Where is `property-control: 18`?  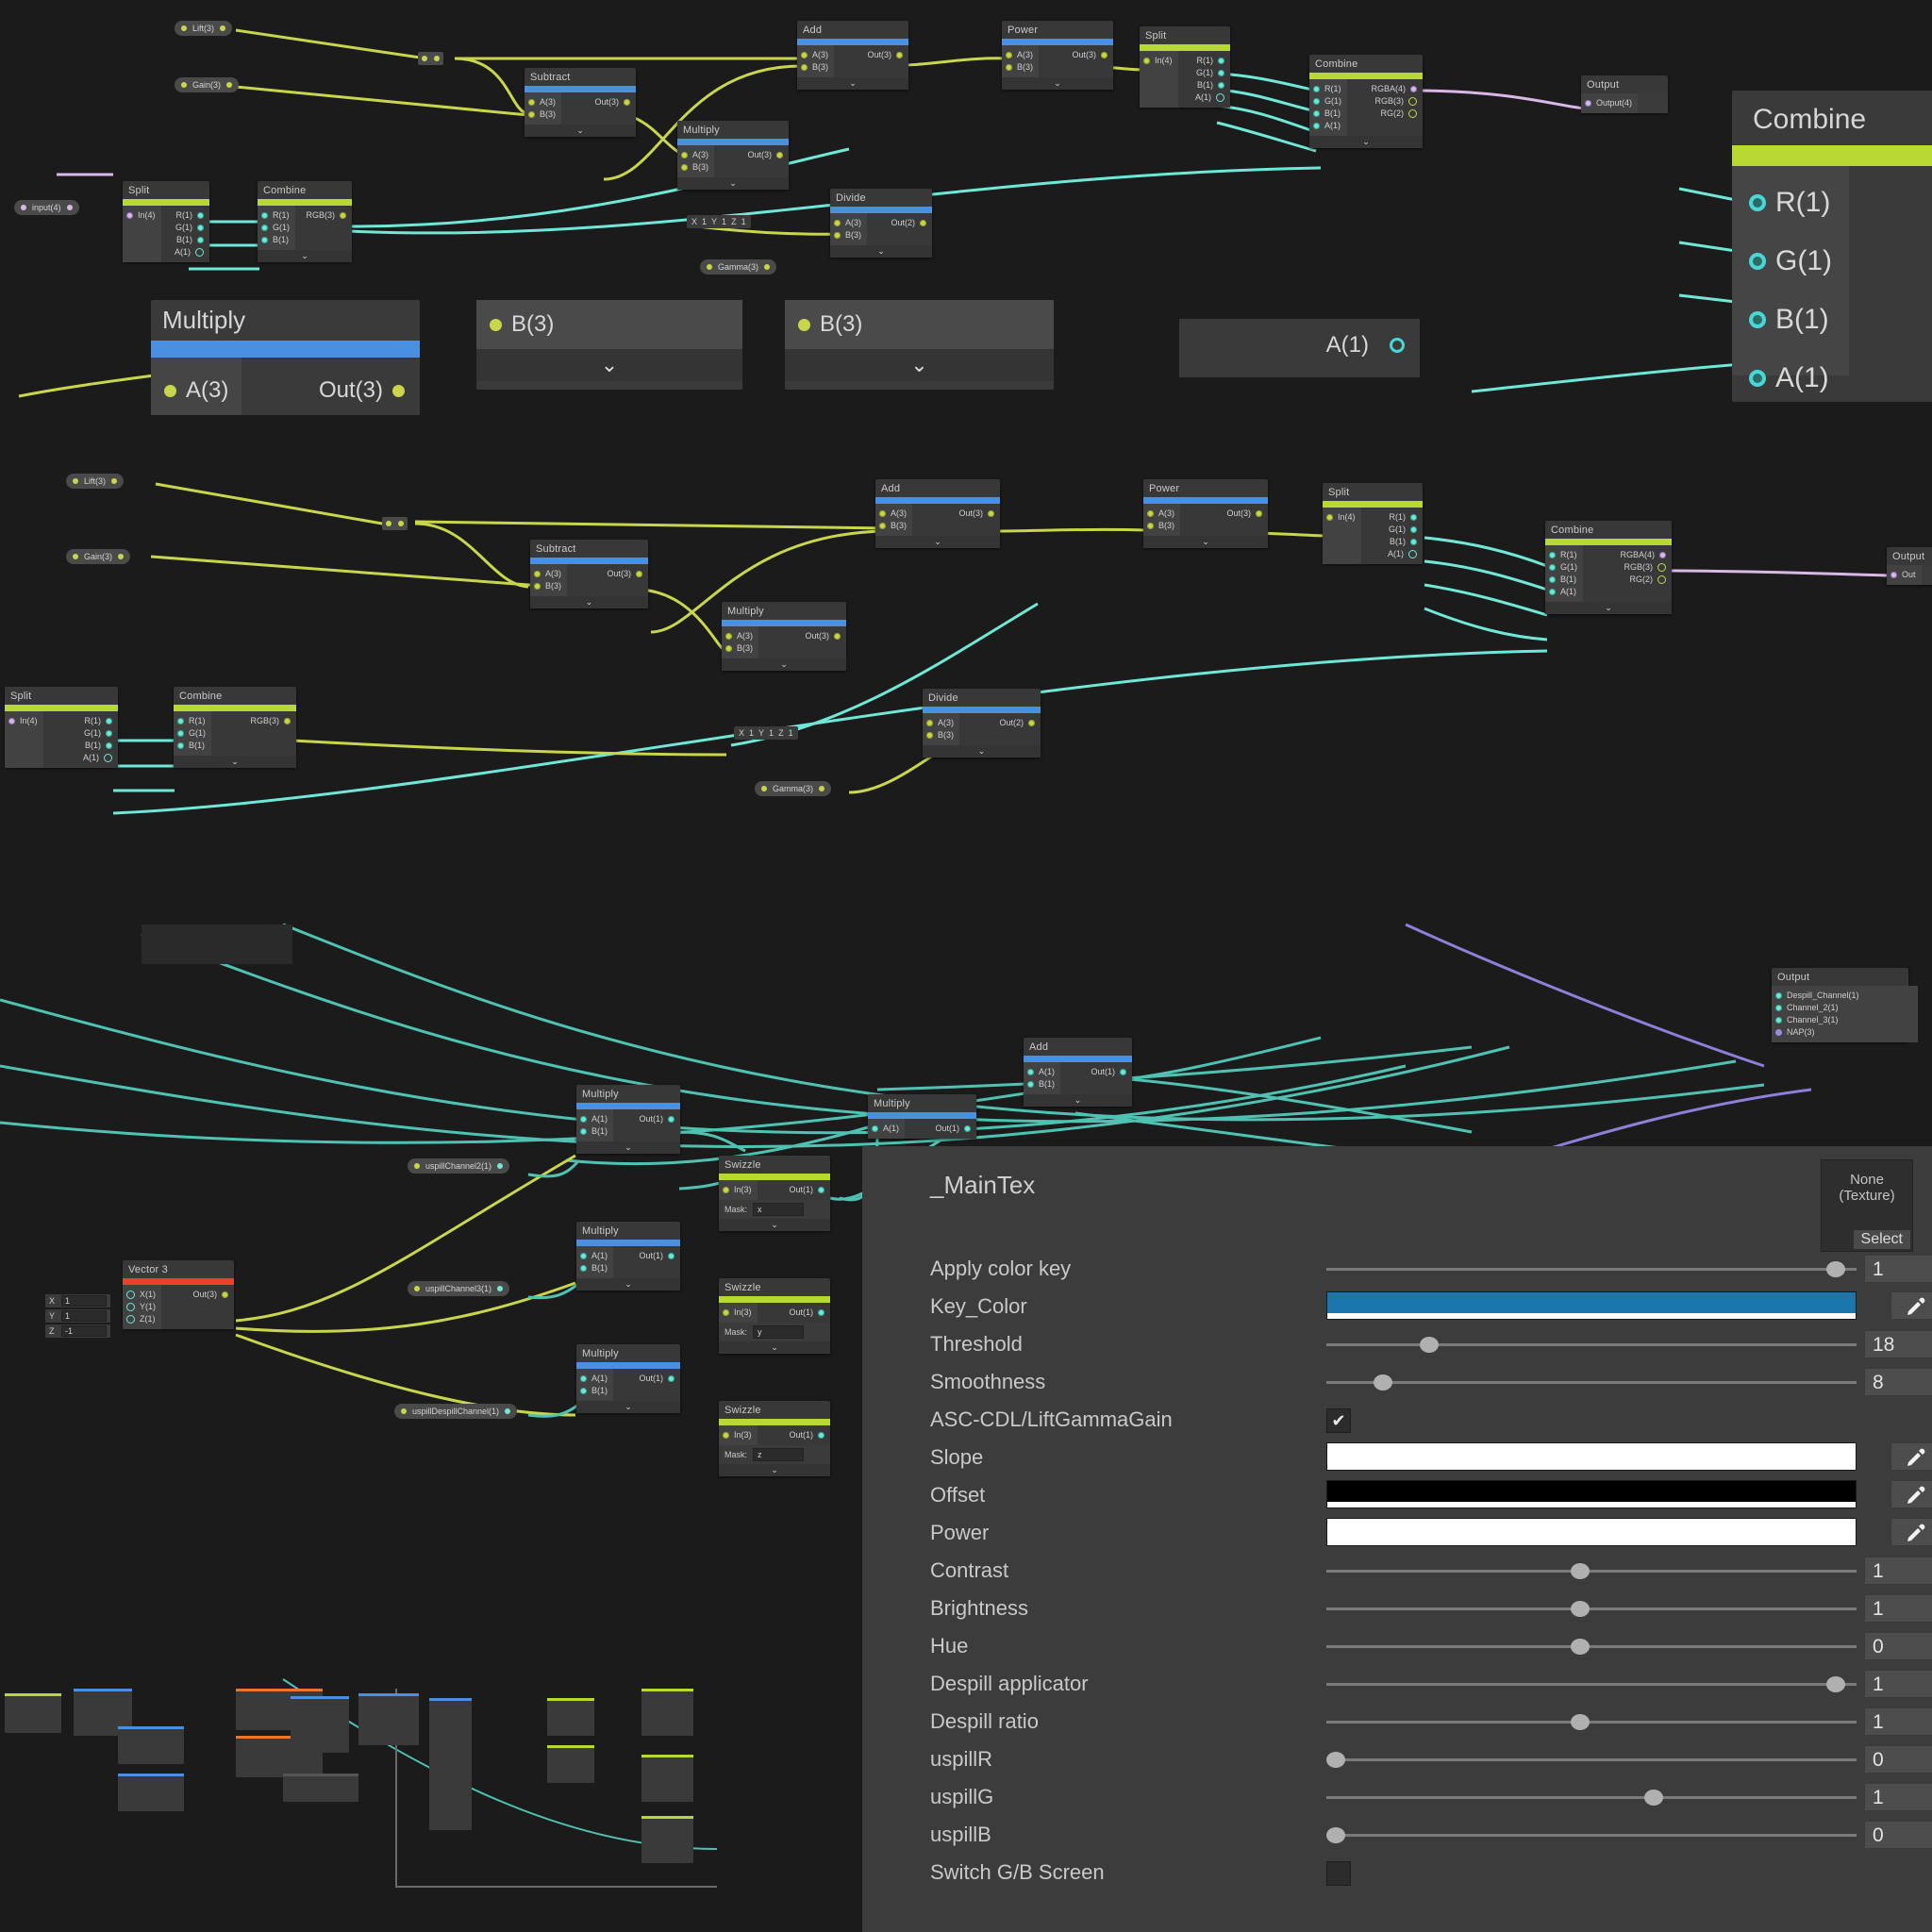 property-control: 18 is located at coordinates (1620, 1344).